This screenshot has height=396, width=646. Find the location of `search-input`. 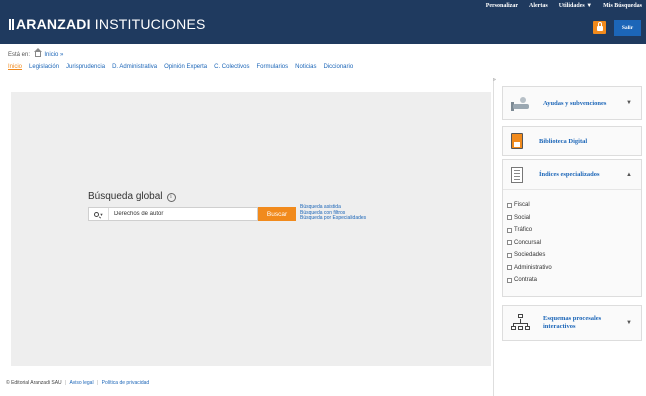

search-input is located at coordinates (184, 214).